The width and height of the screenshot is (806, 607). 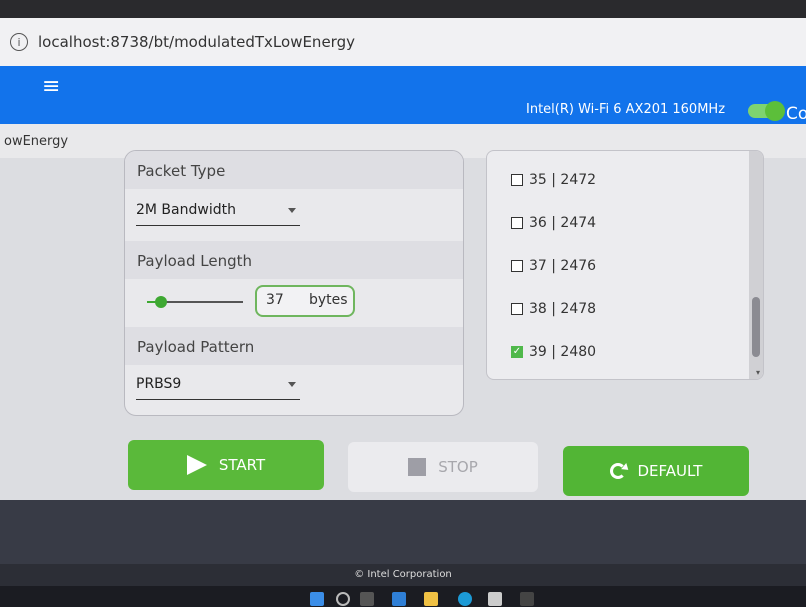 I want to click on default-button: DEFAULT, so click(x=656, y=471).